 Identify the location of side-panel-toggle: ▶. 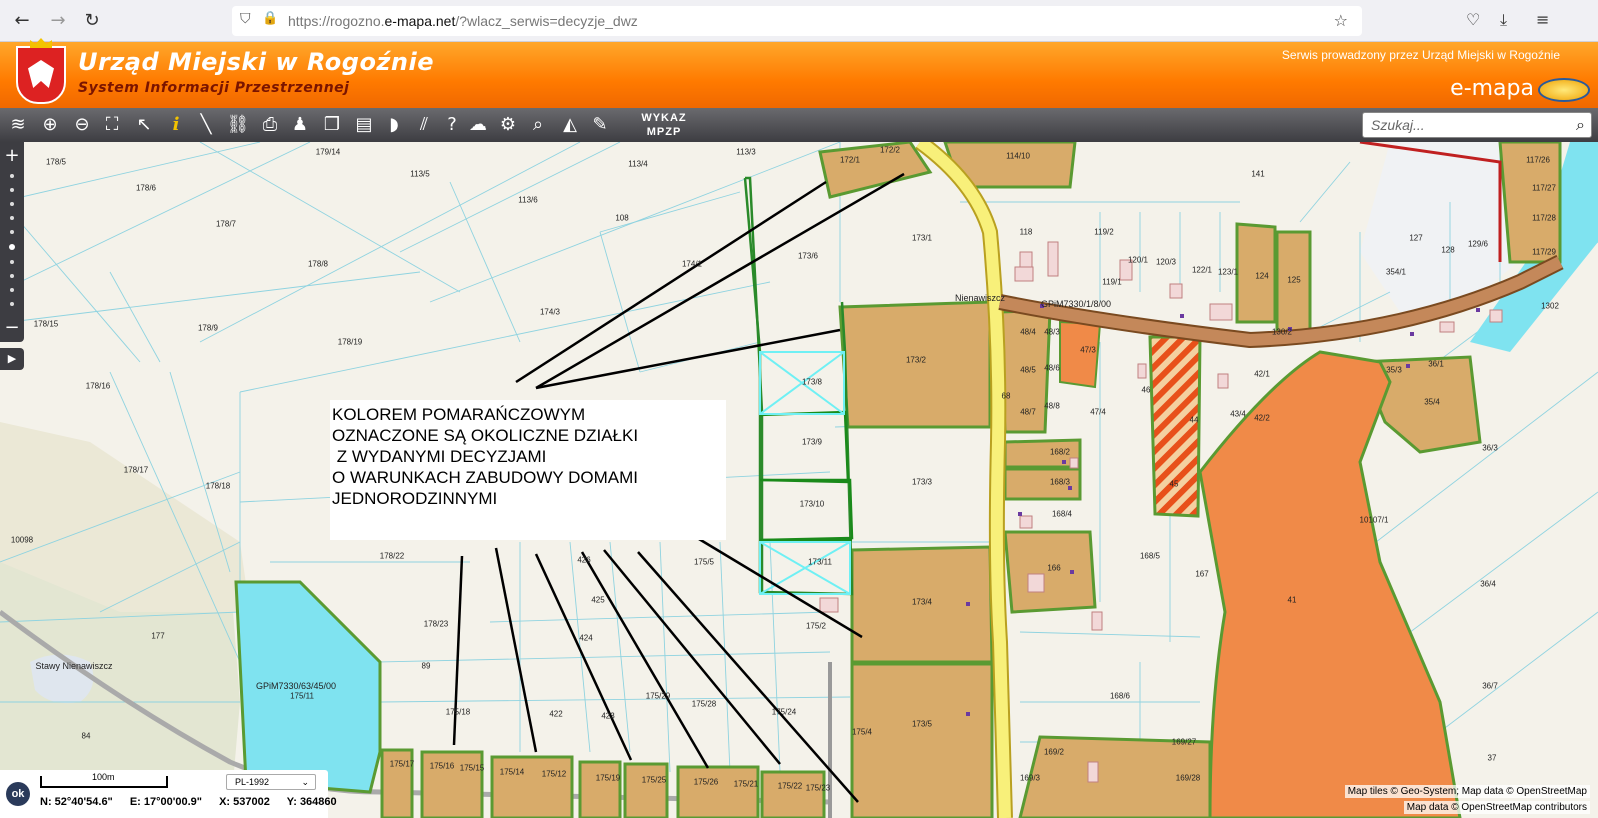
(12, 359).